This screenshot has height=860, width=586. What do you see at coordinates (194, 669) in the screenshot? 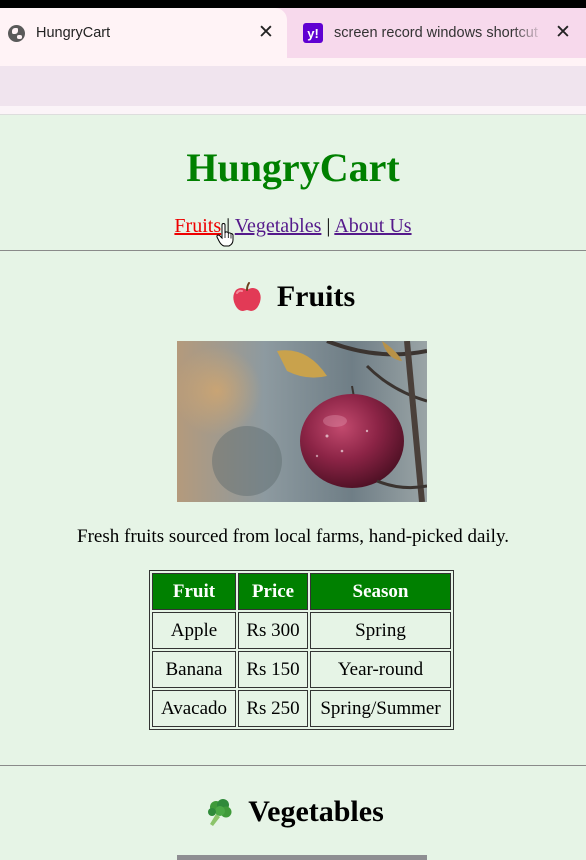
I see `table-cell: Banana` at bounding box center [194, 669].